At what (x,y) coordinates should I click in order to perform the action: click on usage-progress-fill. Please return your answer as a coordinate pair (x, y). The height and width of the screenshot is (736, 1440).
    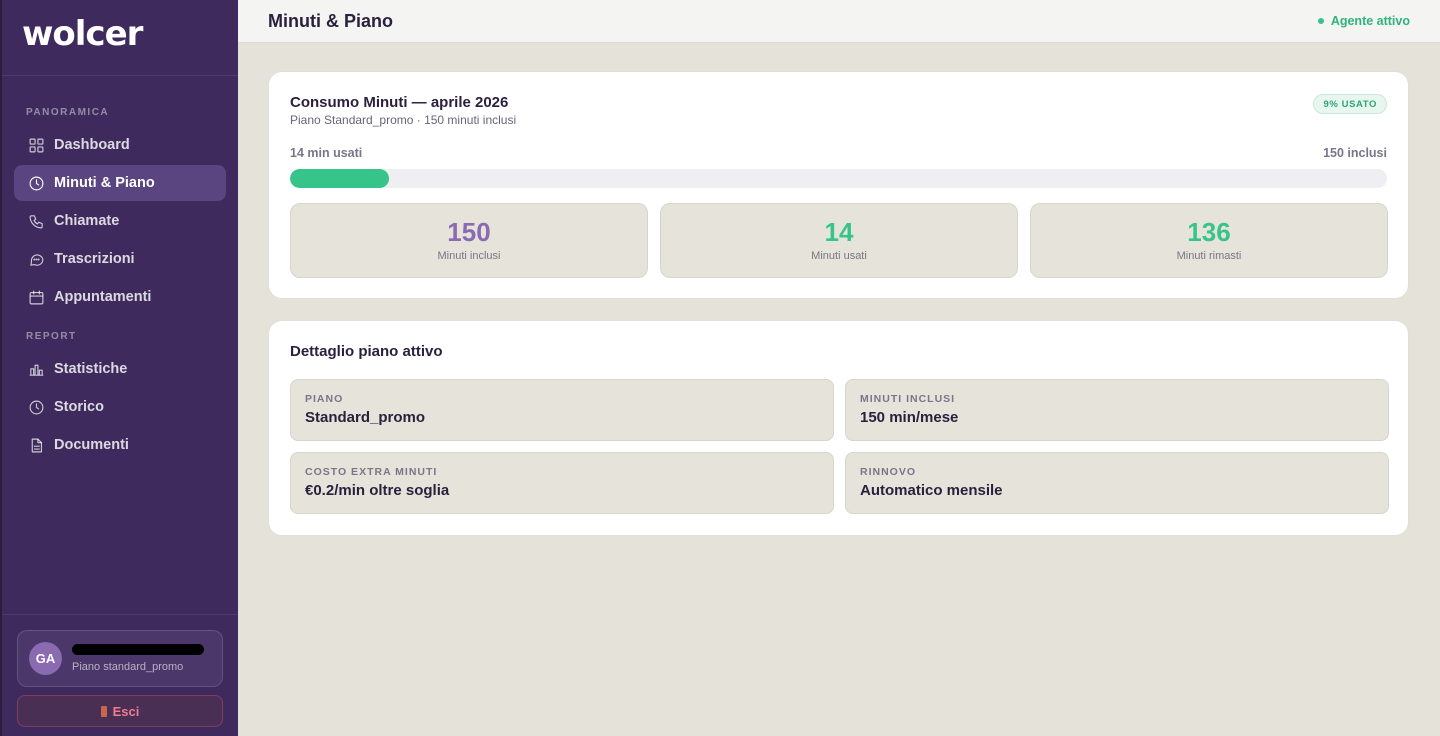
    Looking at the image, I should click on (339, 178).